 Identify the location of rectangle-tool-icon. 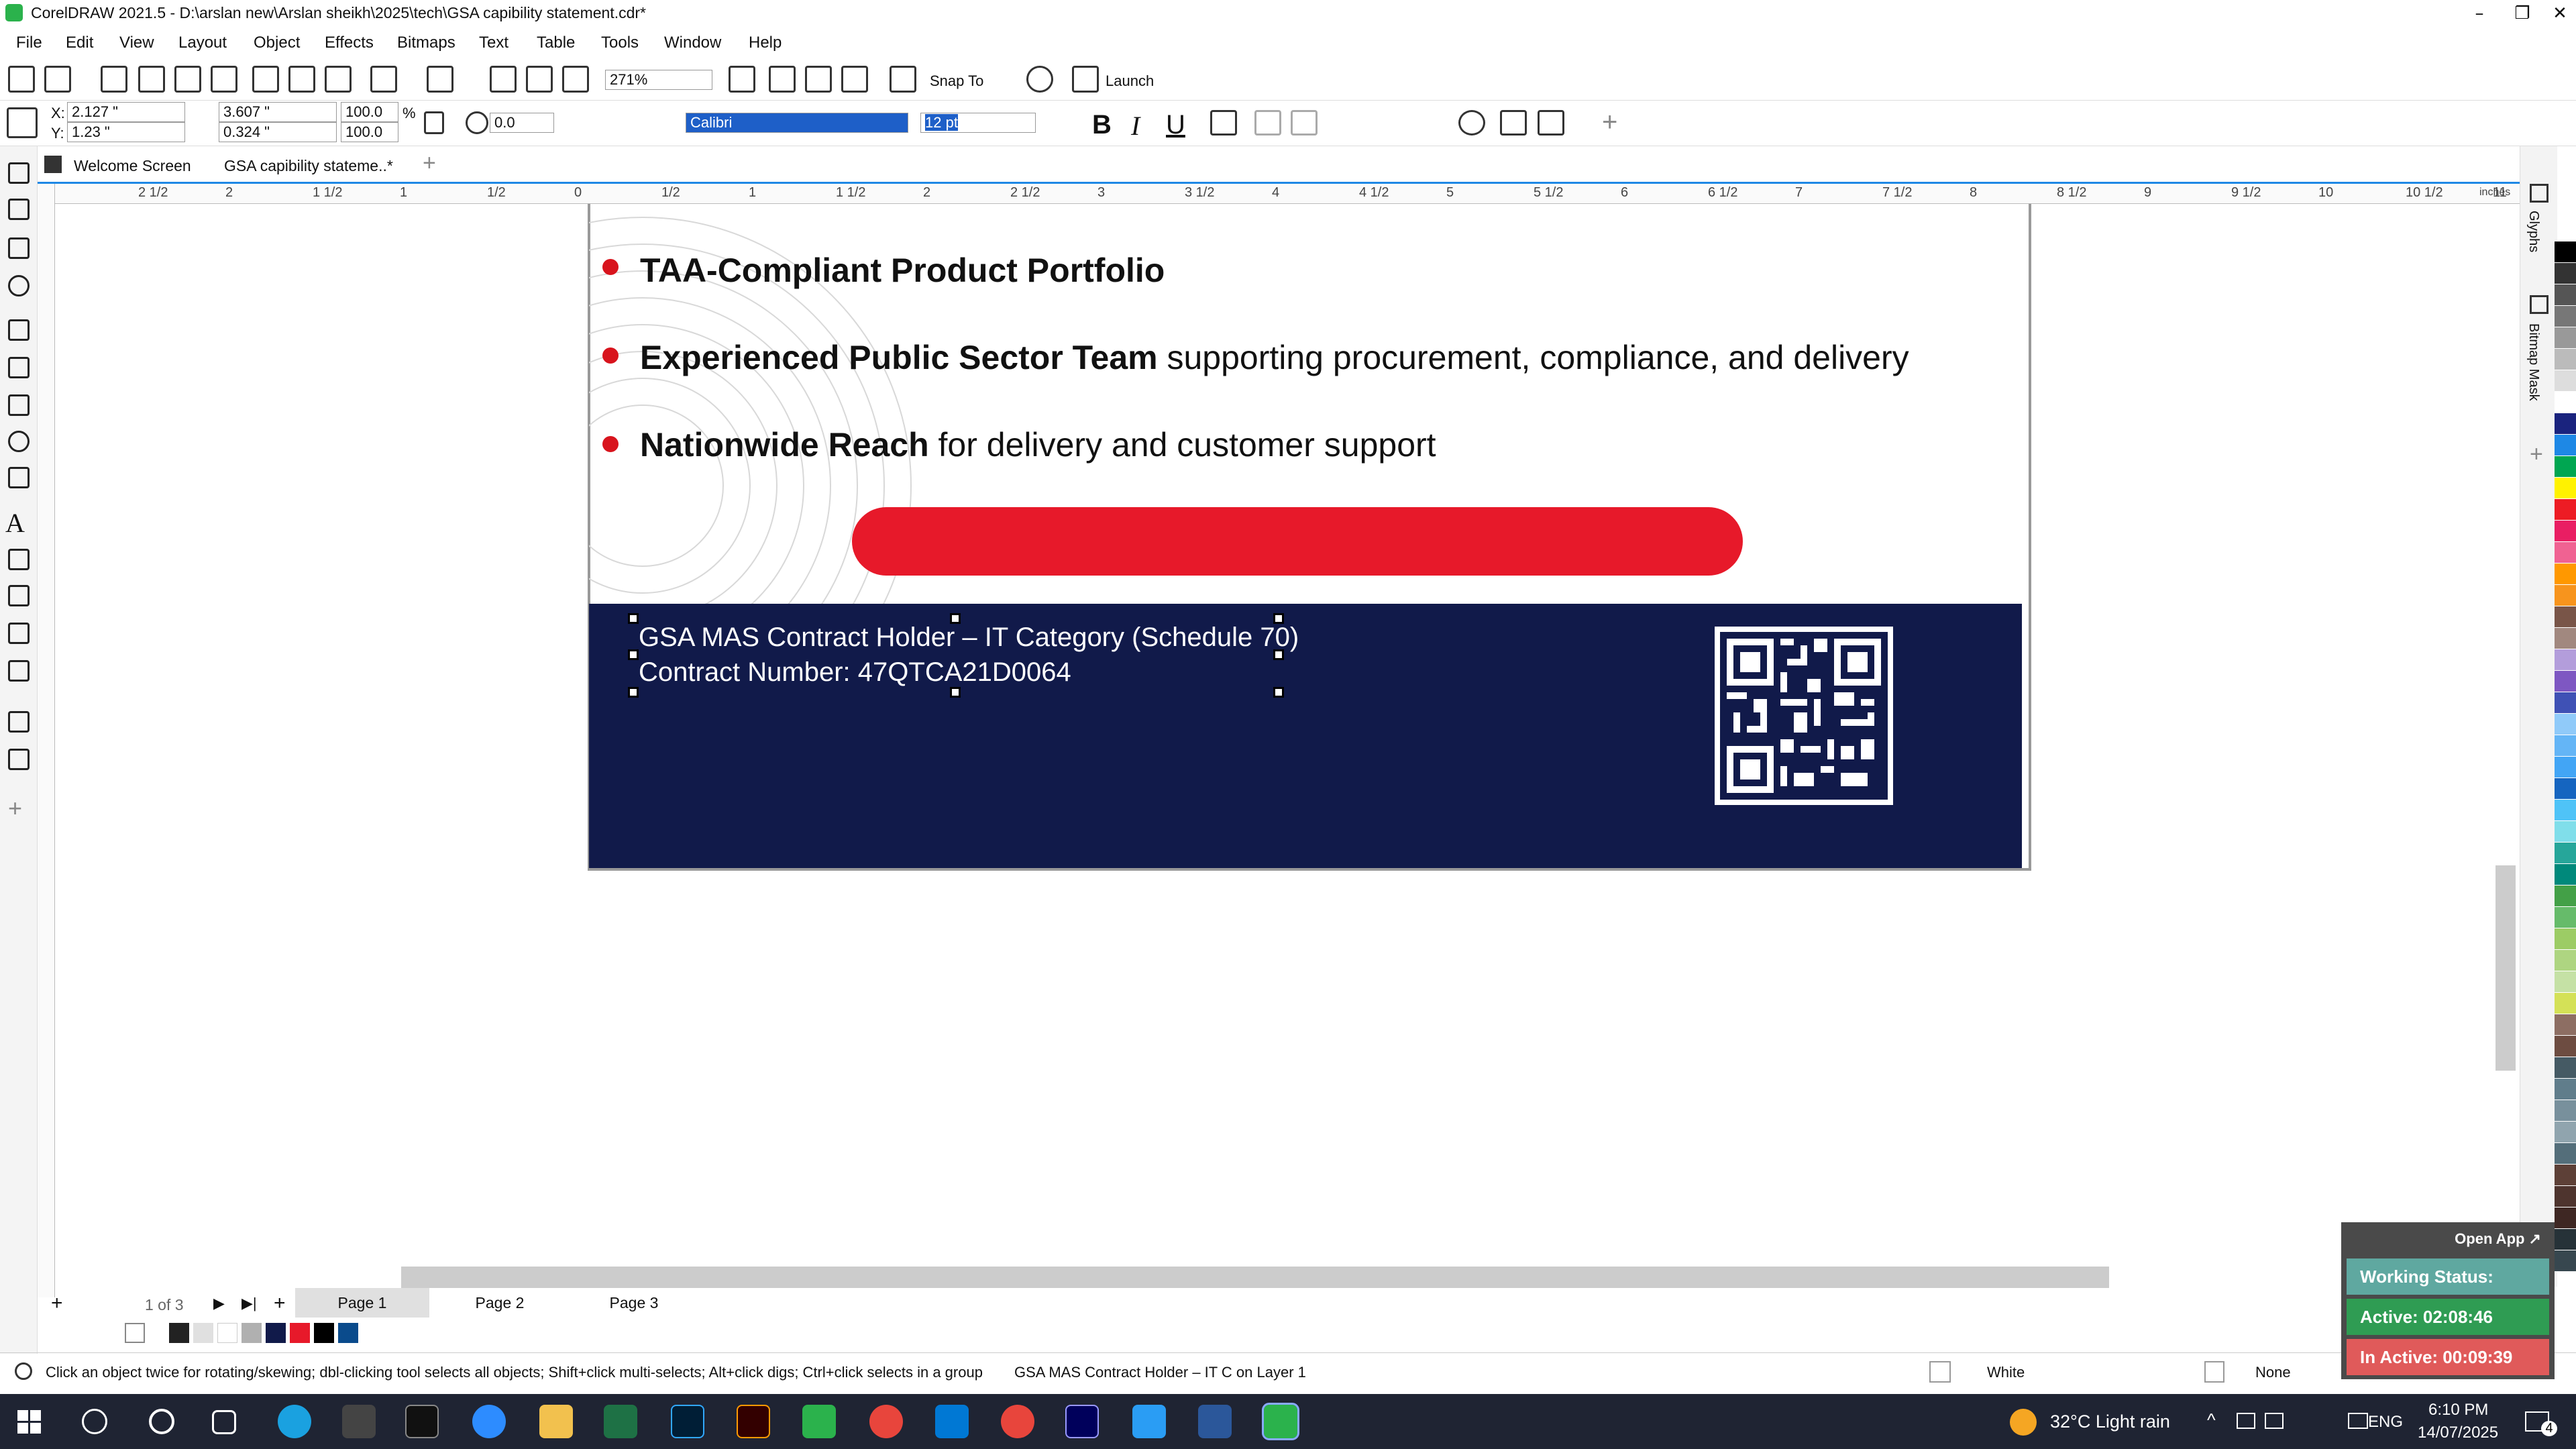
(19, 405).